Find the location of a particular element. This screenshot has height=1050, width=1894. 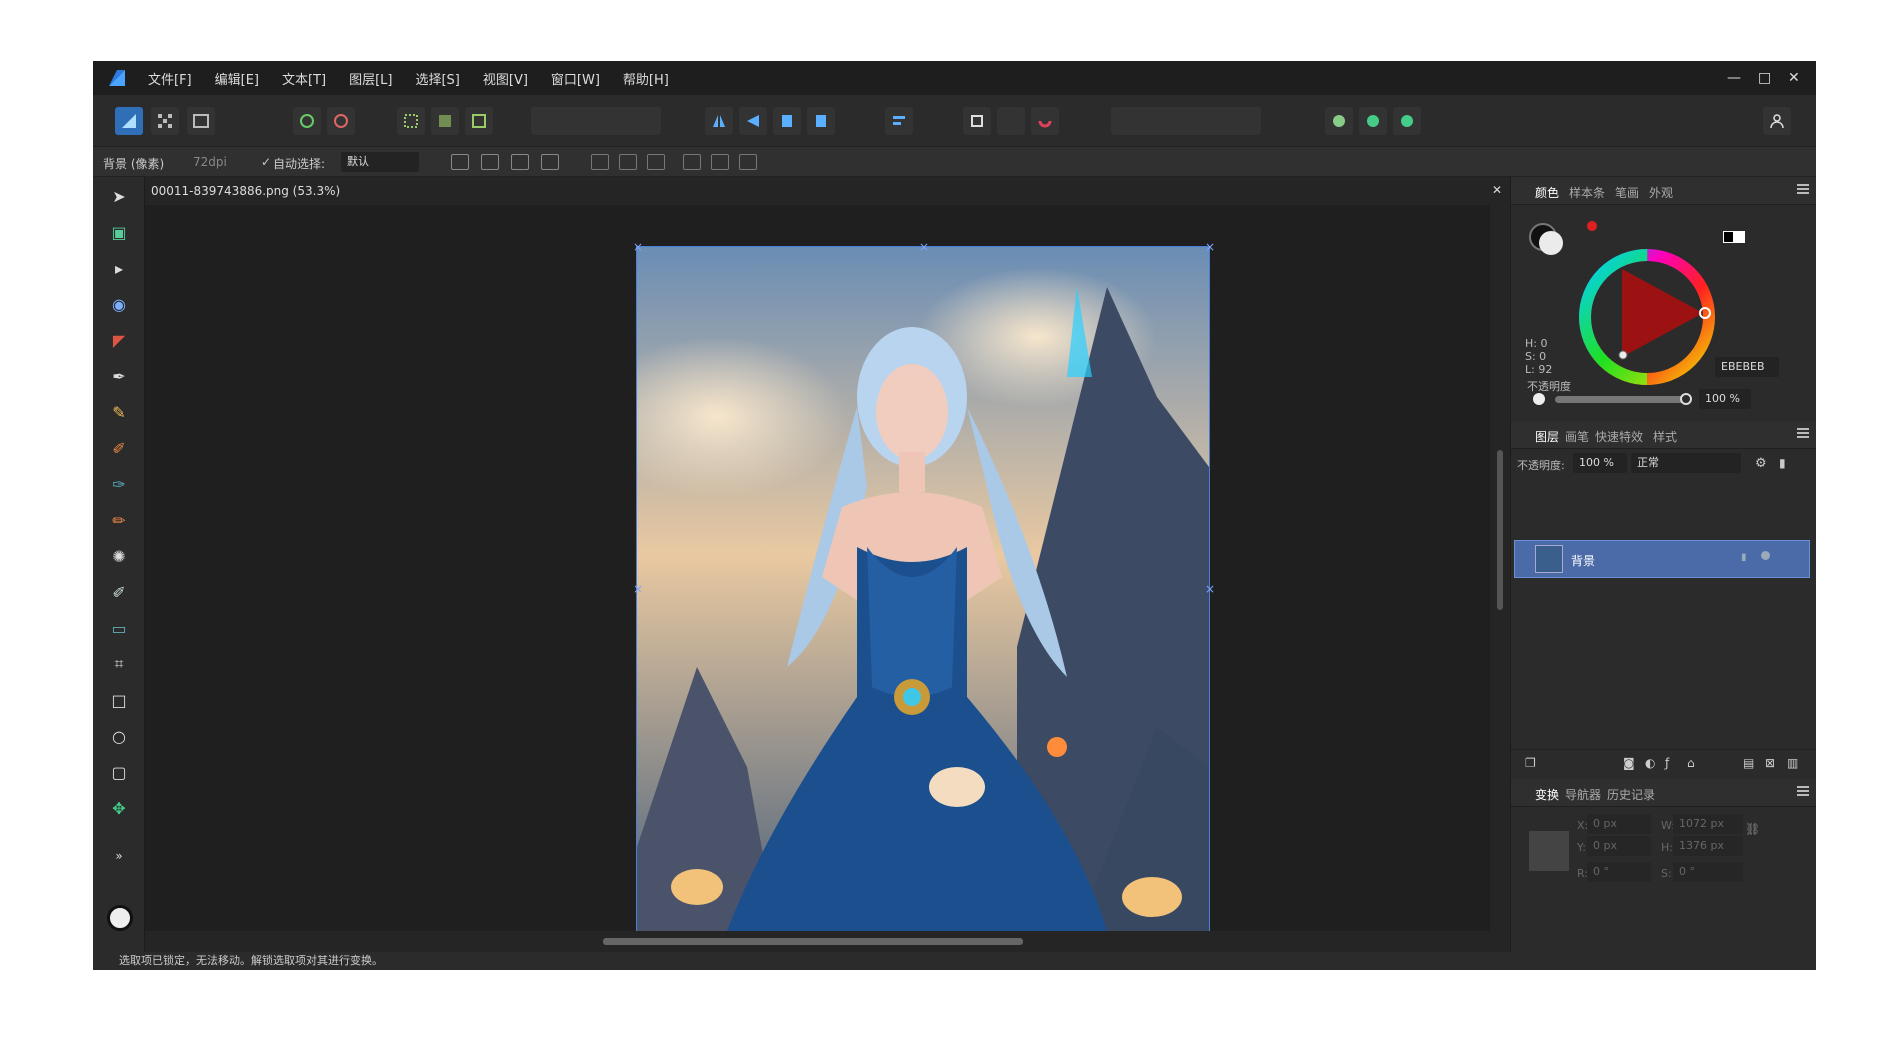

flip-vertical-button is located at coordinates (753, 121).